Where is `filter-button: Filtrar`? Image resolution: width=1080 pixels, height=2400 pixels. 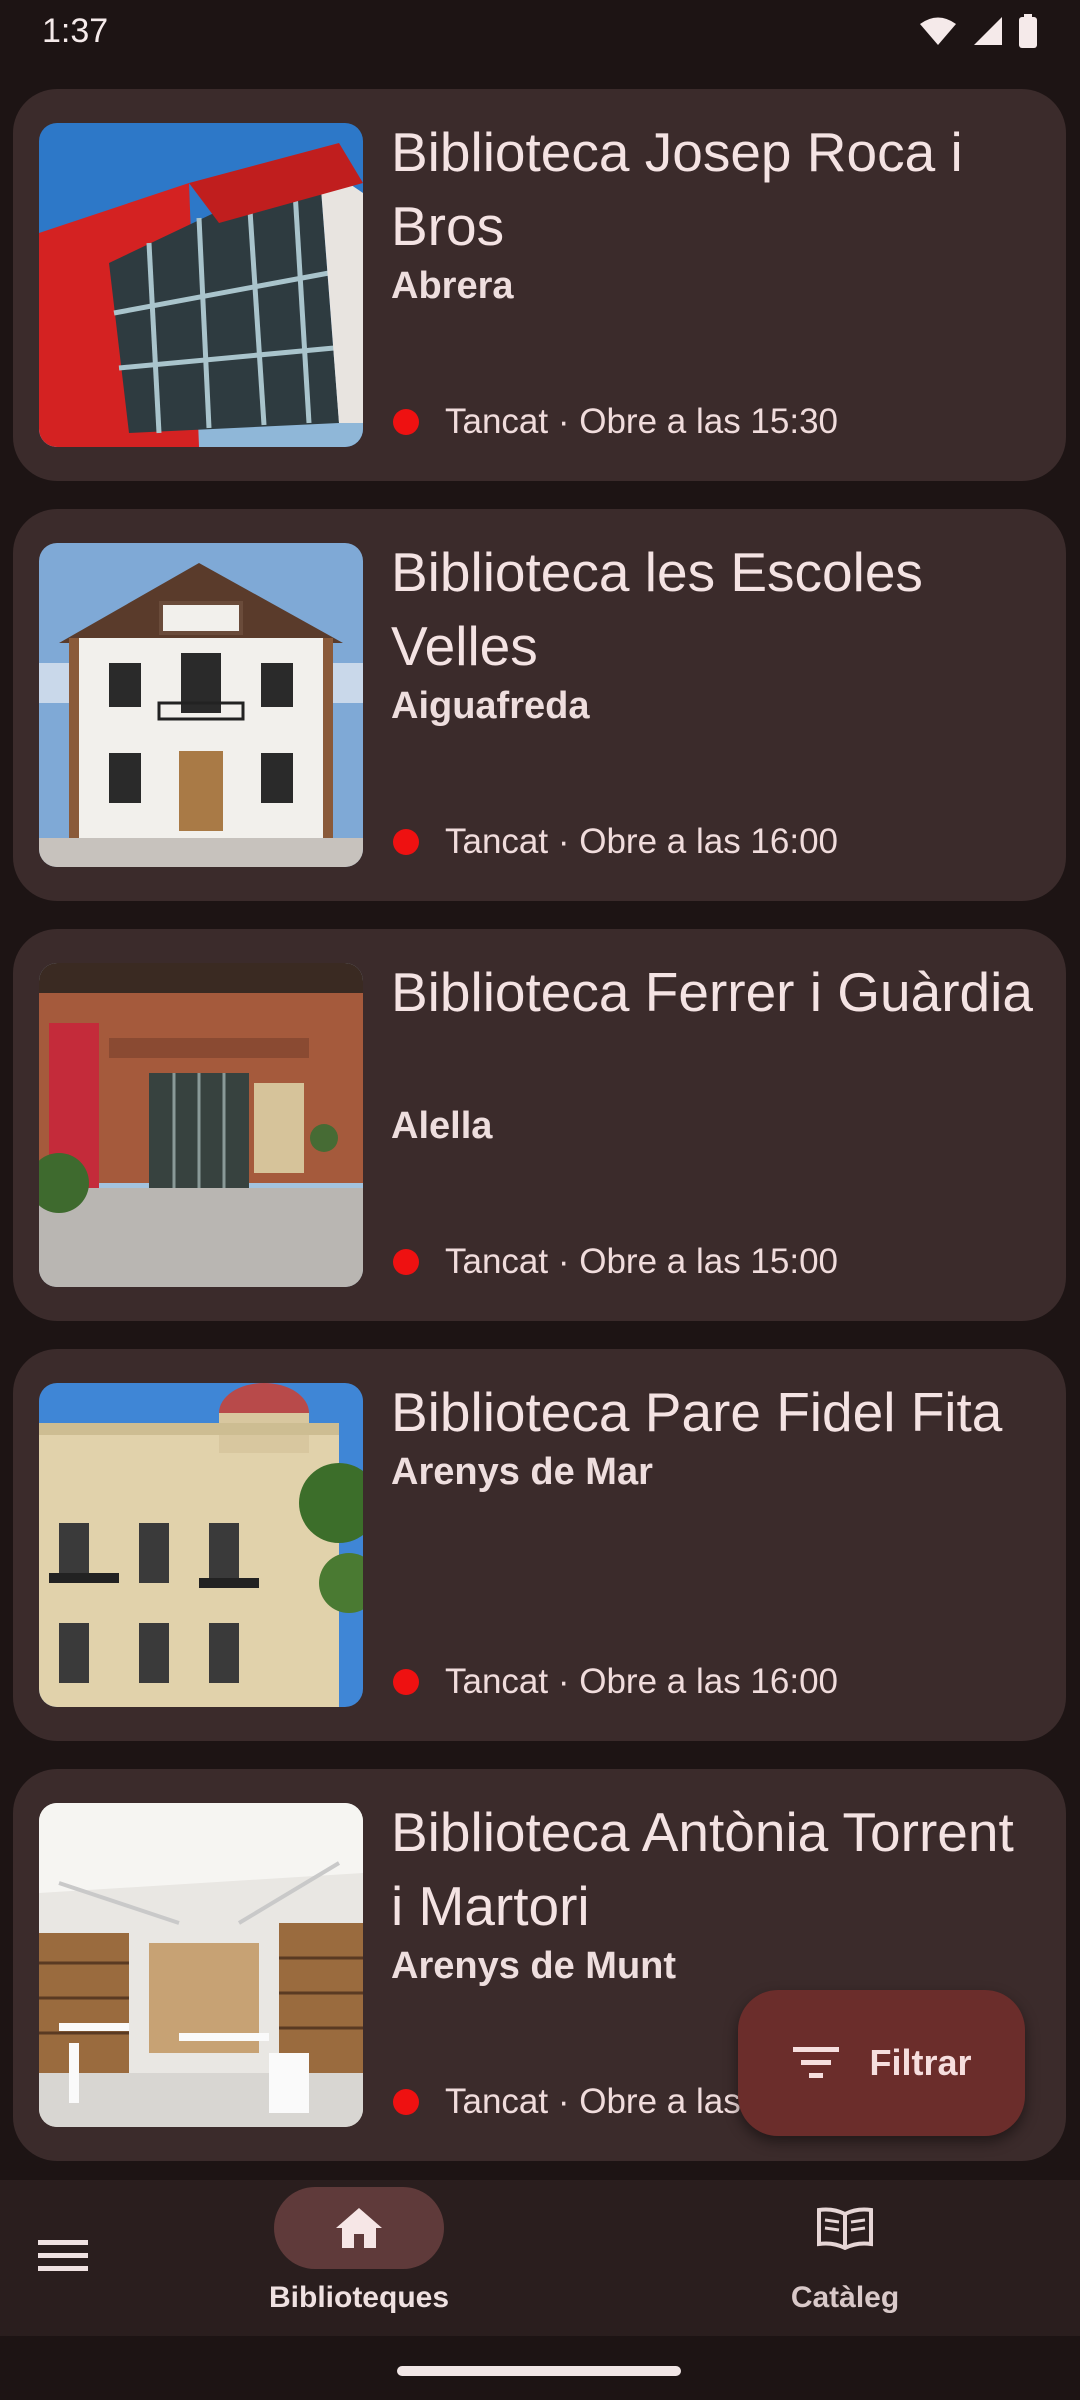
filter-button: Filtrar is located at coordinates (881, 2063).